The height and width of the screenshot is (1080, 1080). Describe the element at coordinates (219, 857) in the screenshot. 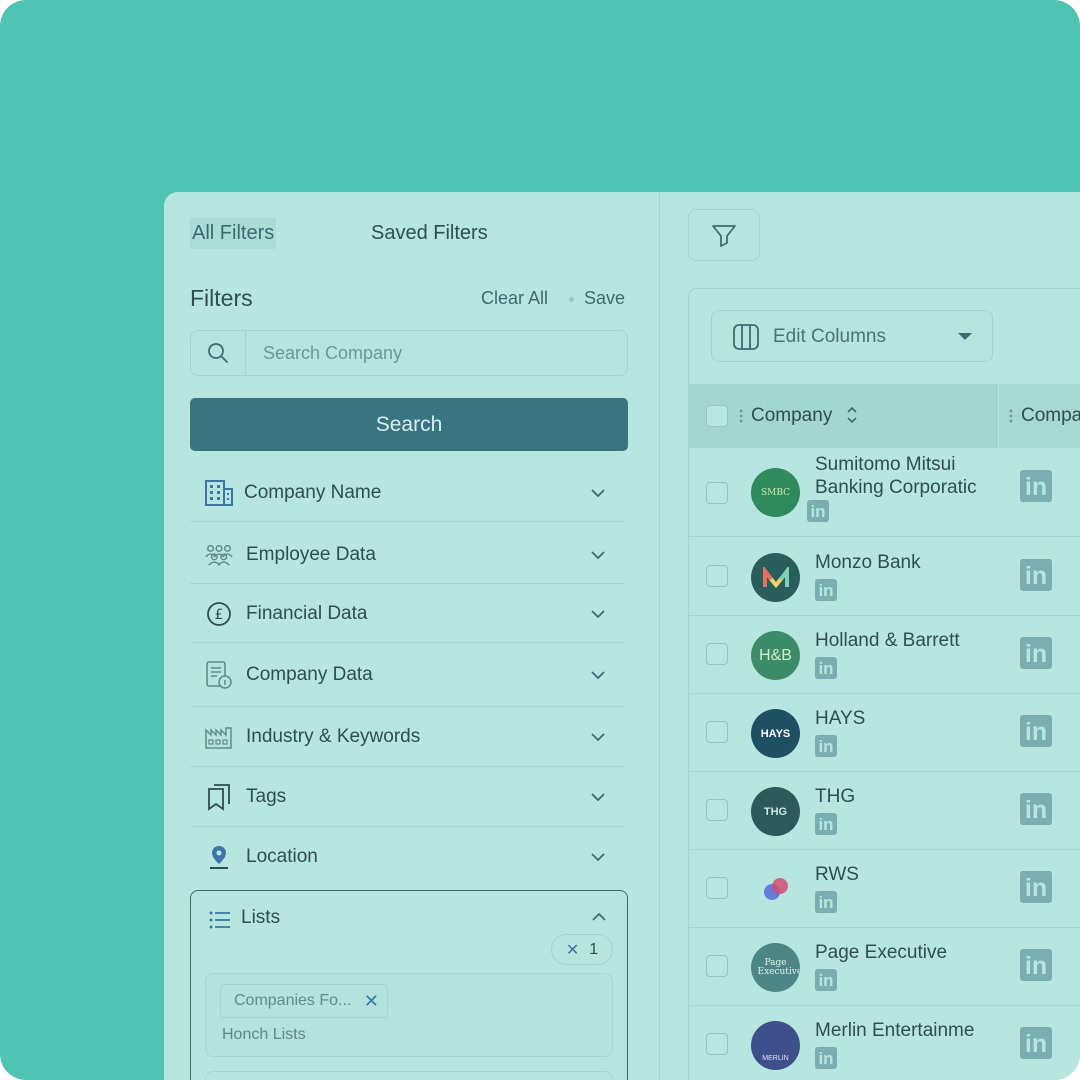

I see `location-pin-icon` at that location.